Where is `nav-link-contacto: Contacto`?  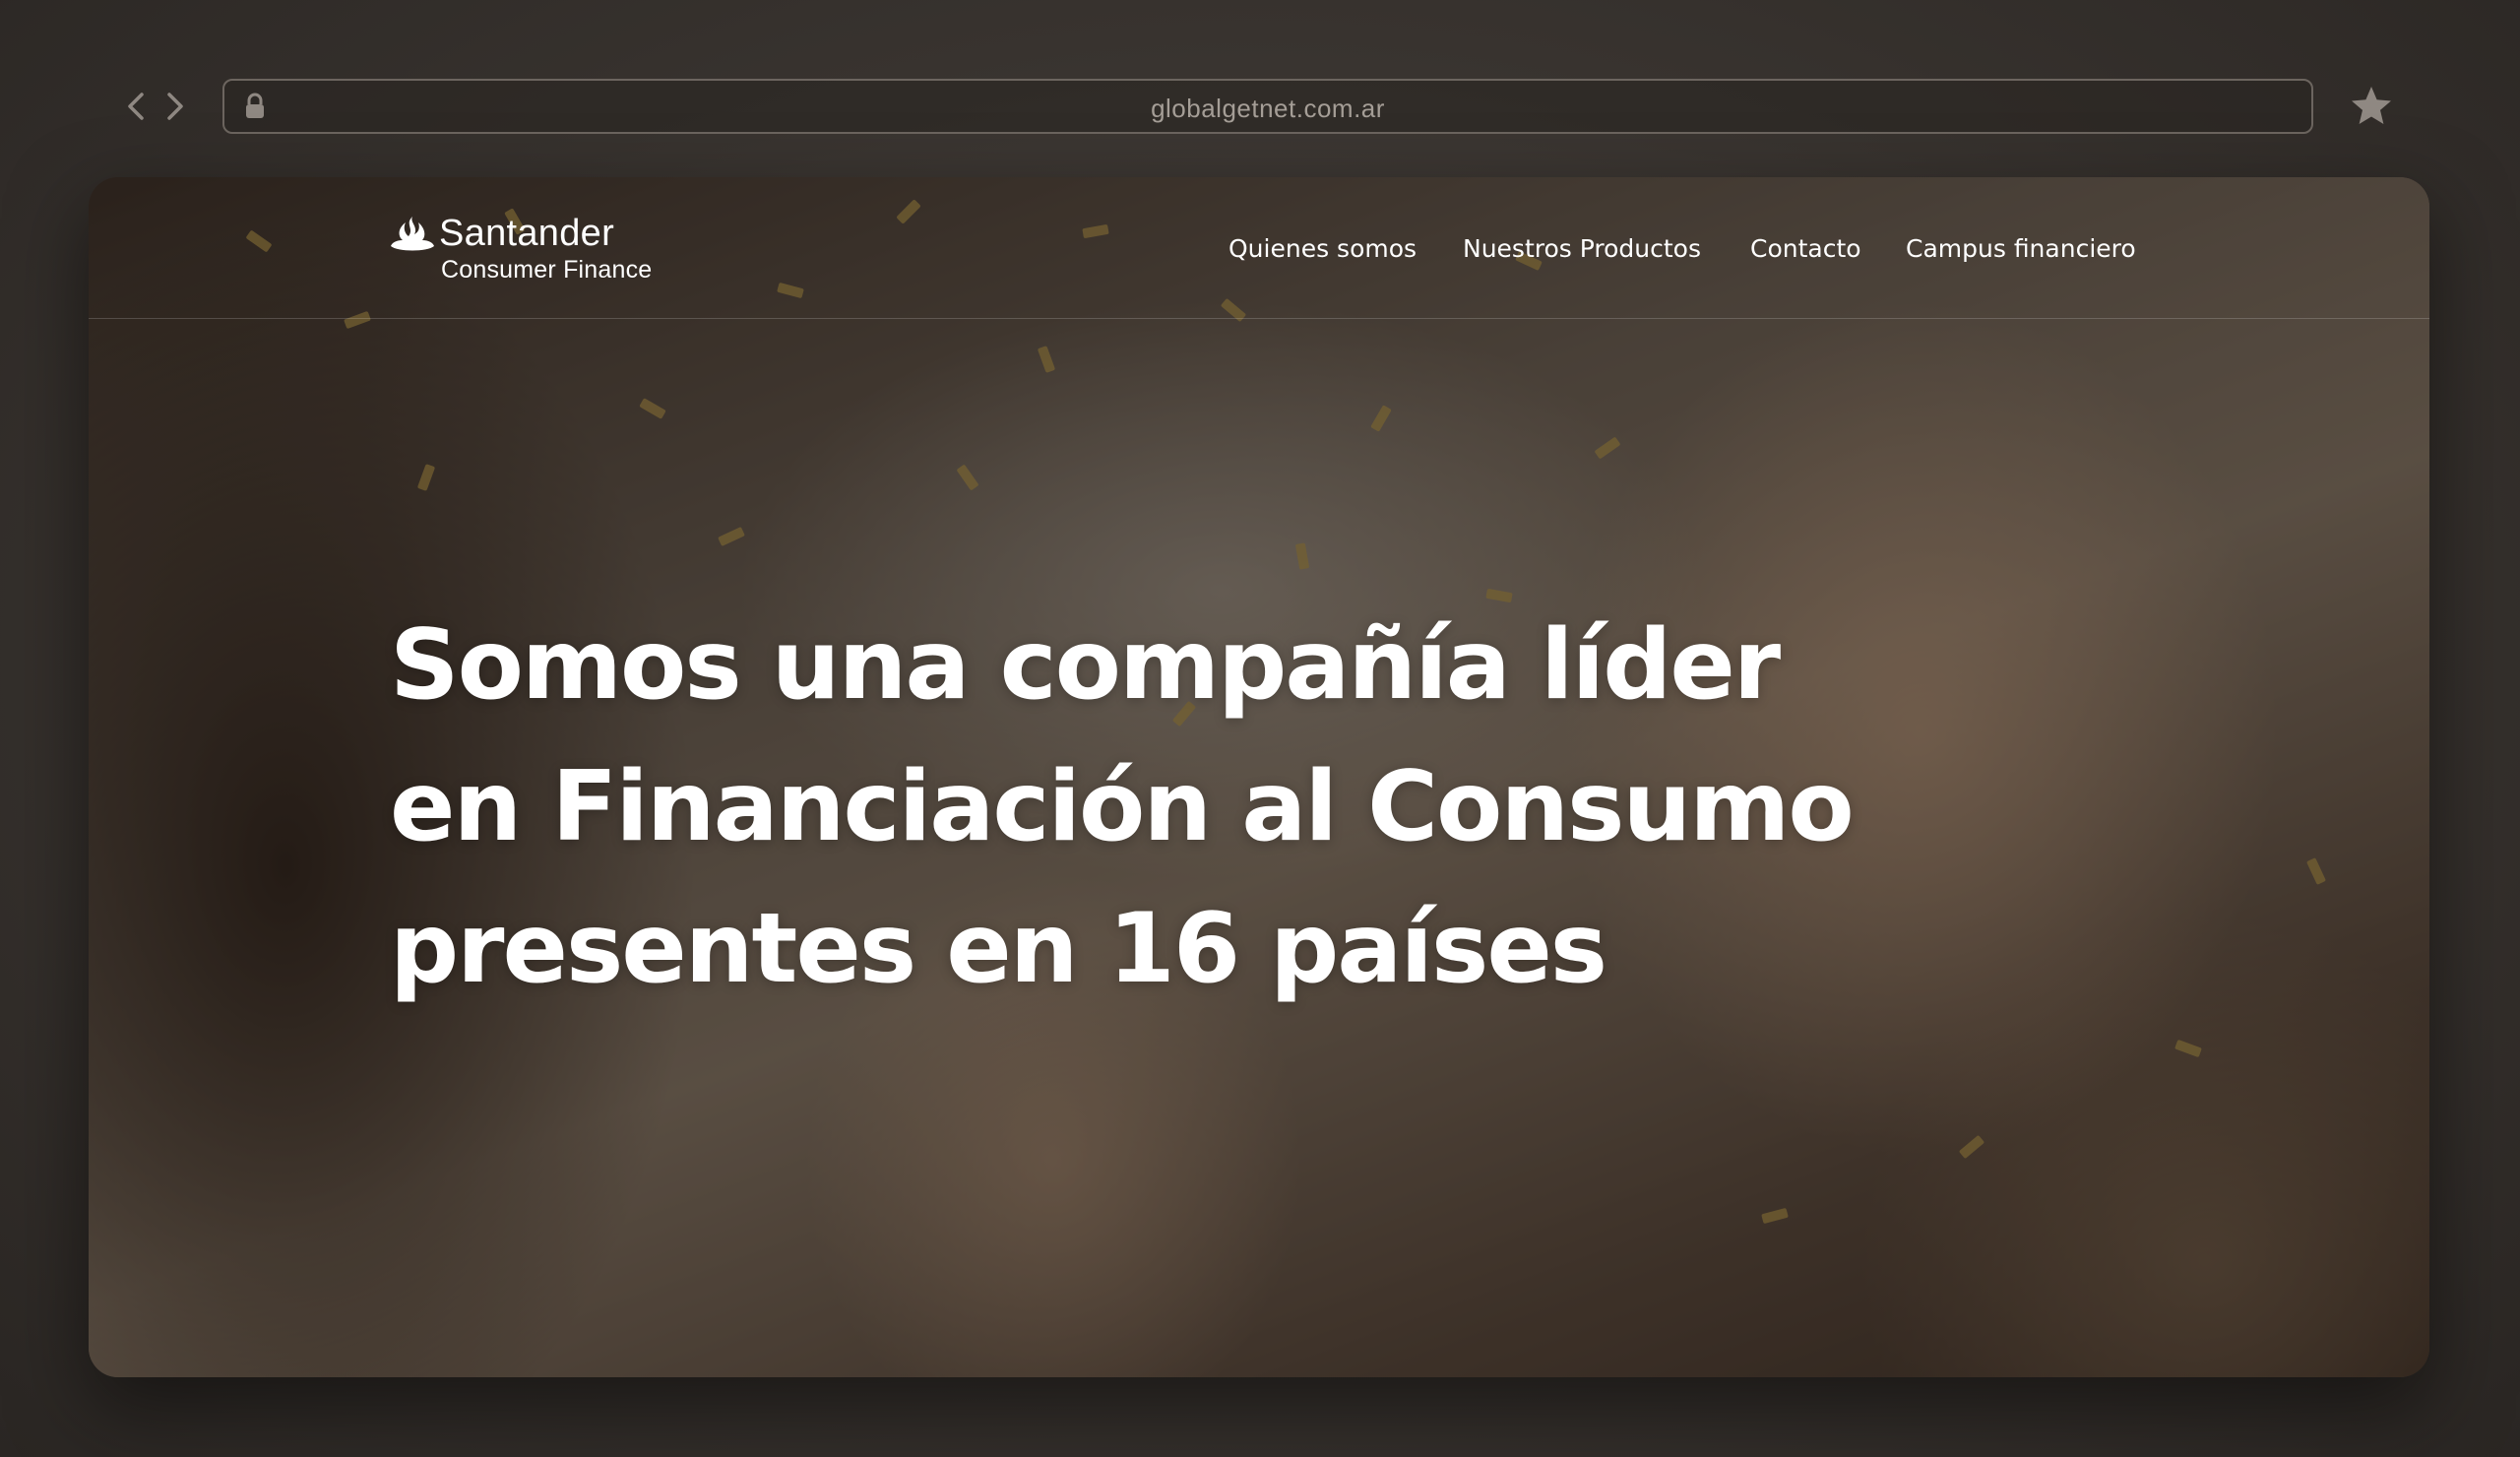
nav-link-contacto: Contacto is located at coordinates (1805, 248).